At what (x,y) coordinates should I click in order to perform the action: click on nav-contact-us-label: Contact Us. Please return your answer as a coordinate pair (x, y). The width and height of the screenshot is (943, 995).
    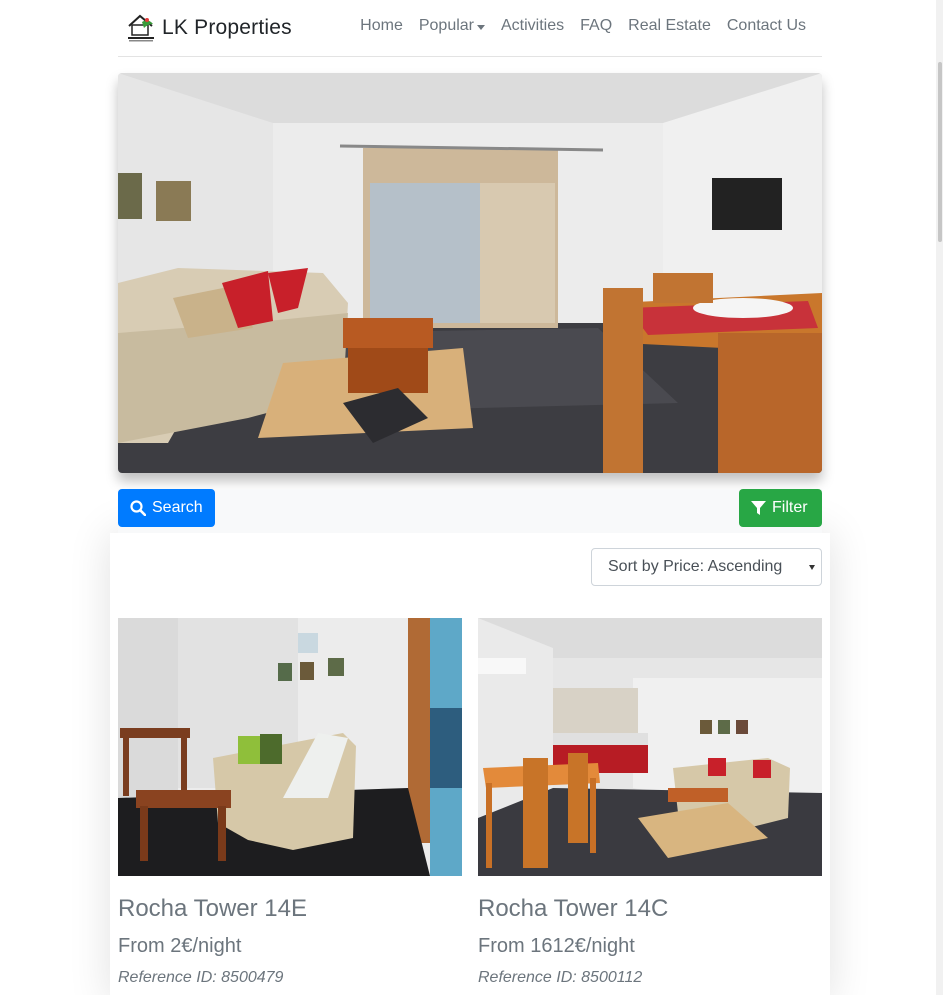
    Looking at the image, I should click on (766, 25).